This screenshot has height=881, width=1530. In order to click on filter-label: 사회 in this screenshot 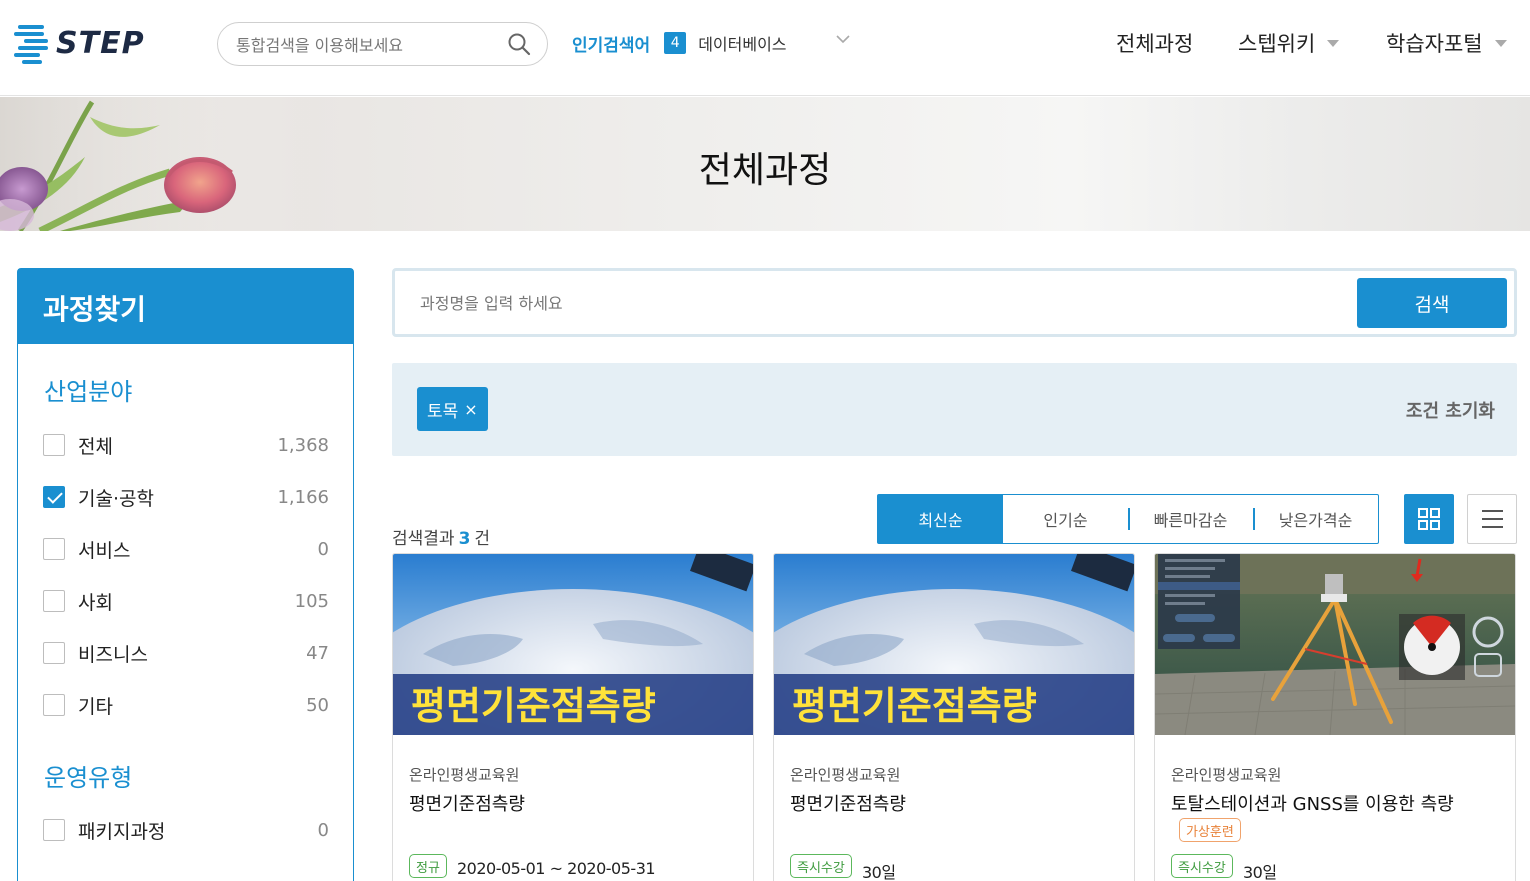, I will do `click(95, 602)`.